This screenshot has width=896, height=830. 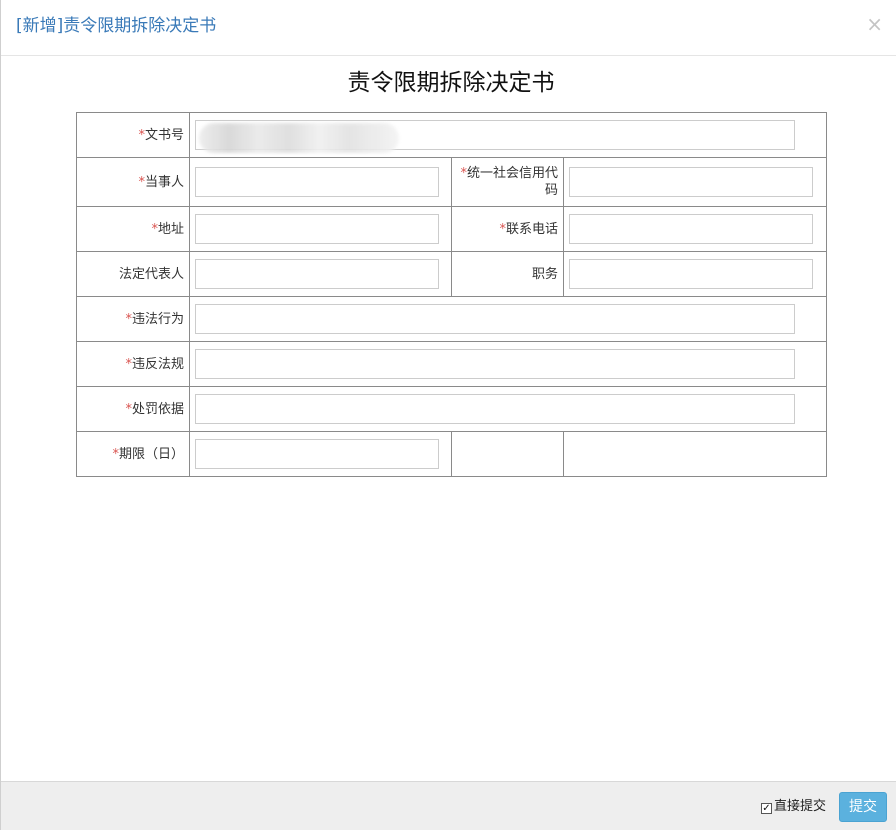 What do you see at coordinates (507, 274) in the screenshot?
I see `position-label: 职务` at bounding box center [507, 274].